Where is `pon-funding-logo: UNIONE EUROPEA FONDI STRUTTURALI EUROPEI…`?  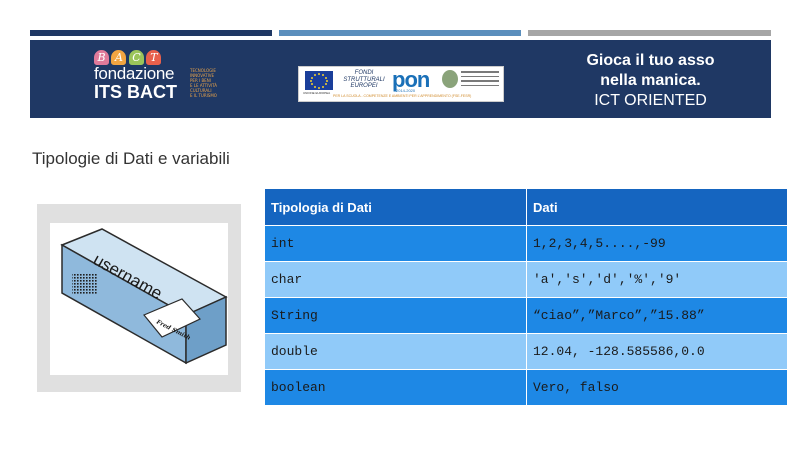 pon-funding-logo: UNIONE EUROPEA FONDI STRUTTURALI EUROPEI… is located at coordinates (401, 84).